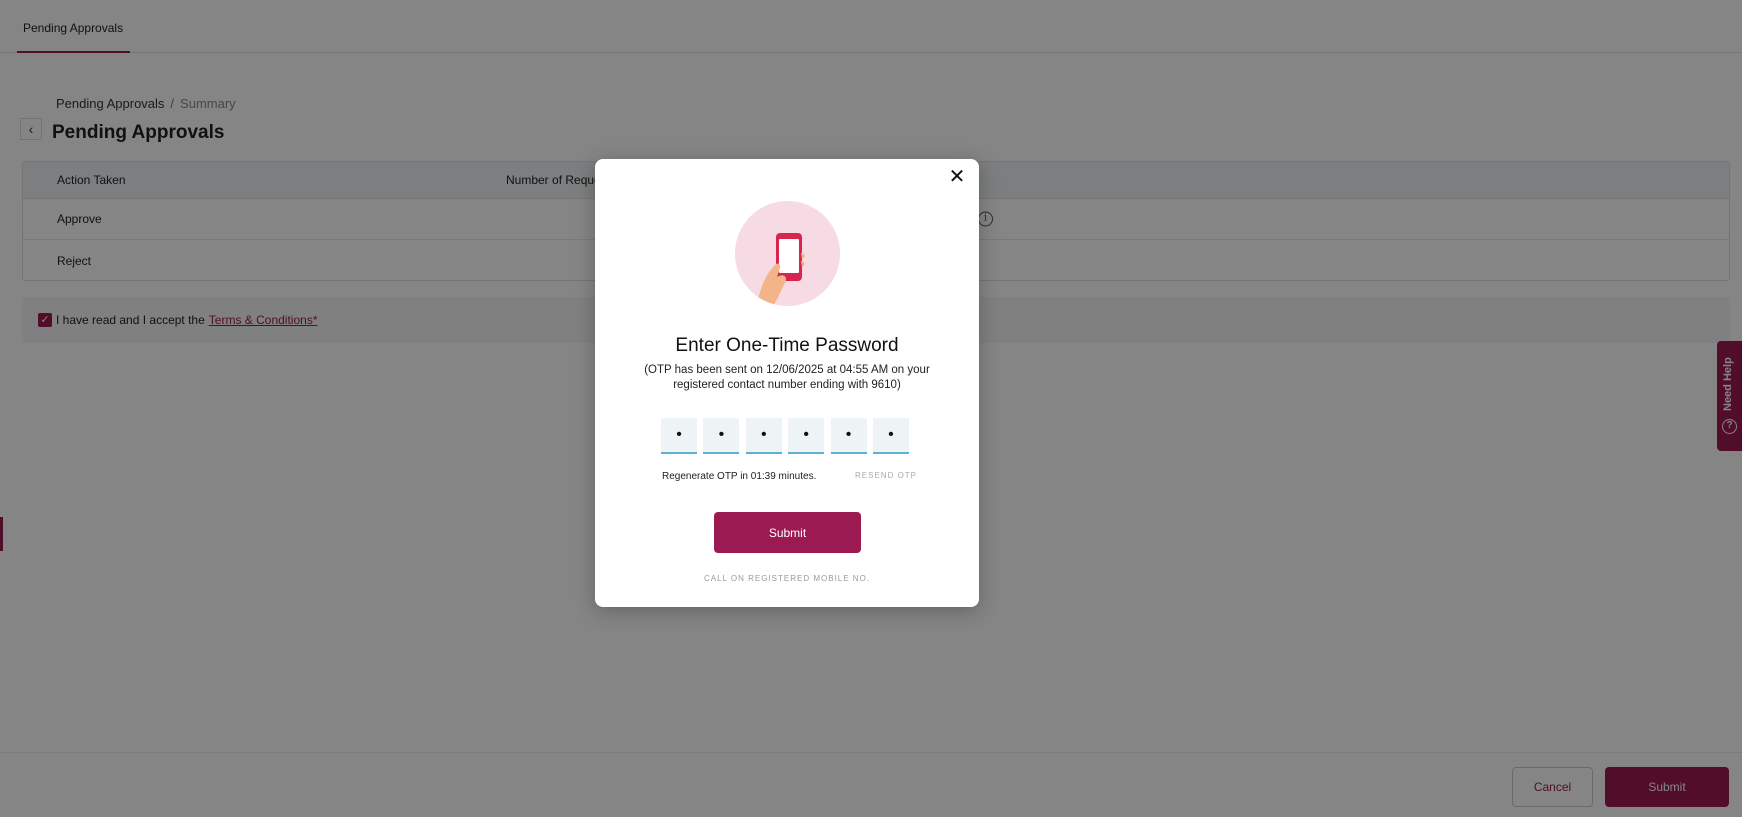  Describe the element at coordinates (787, 532) in the screenshot. I see `otp-submit-button: Submit` at that location.